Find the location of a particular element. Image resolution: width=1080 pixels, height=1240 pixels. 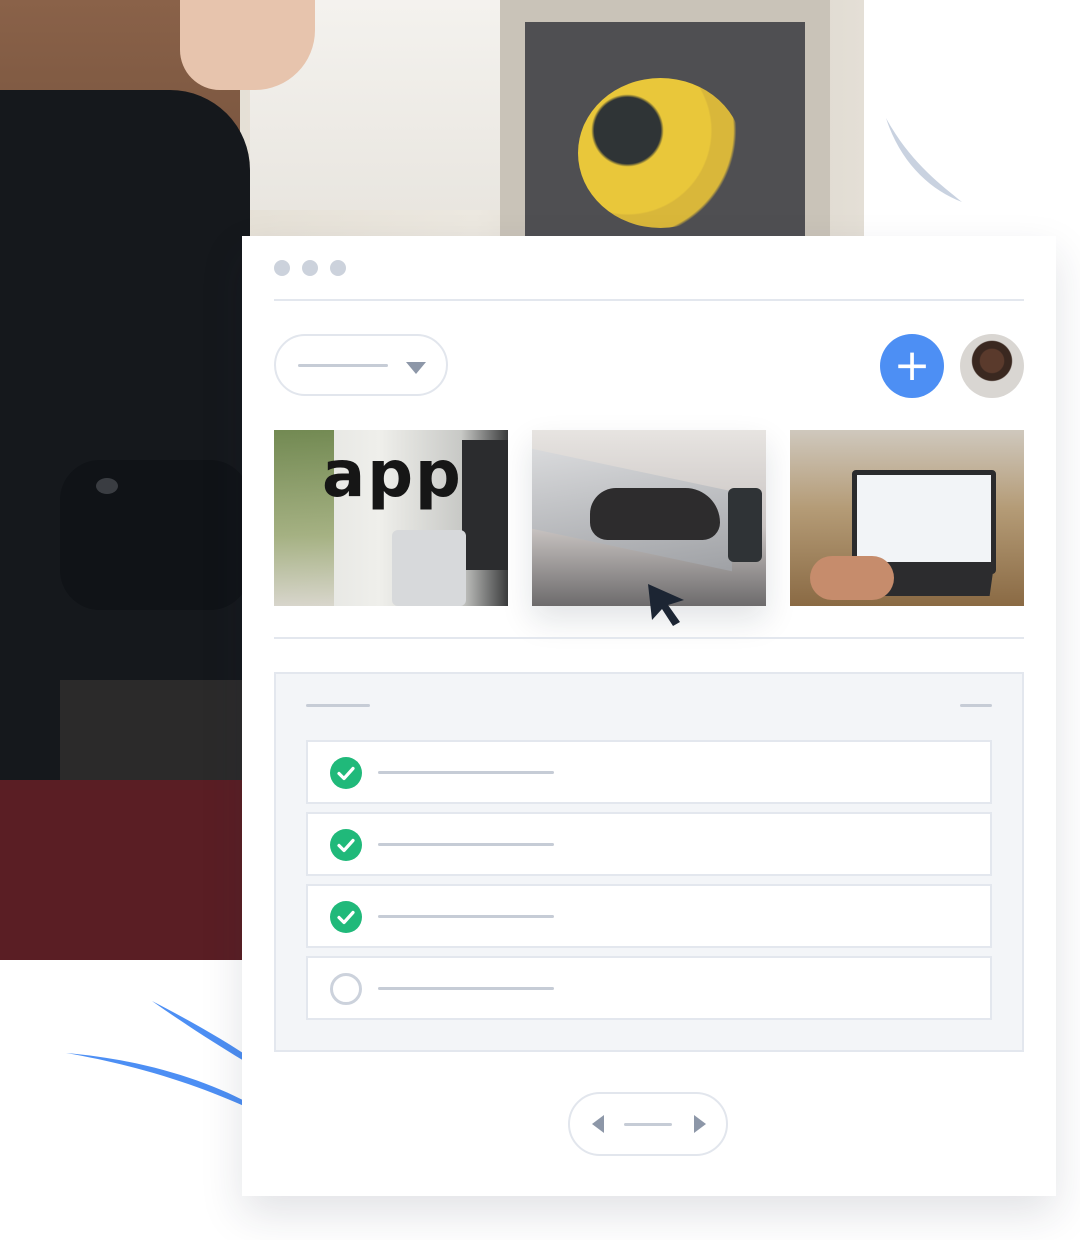

add-button: + is located at coordinates (912, 366).